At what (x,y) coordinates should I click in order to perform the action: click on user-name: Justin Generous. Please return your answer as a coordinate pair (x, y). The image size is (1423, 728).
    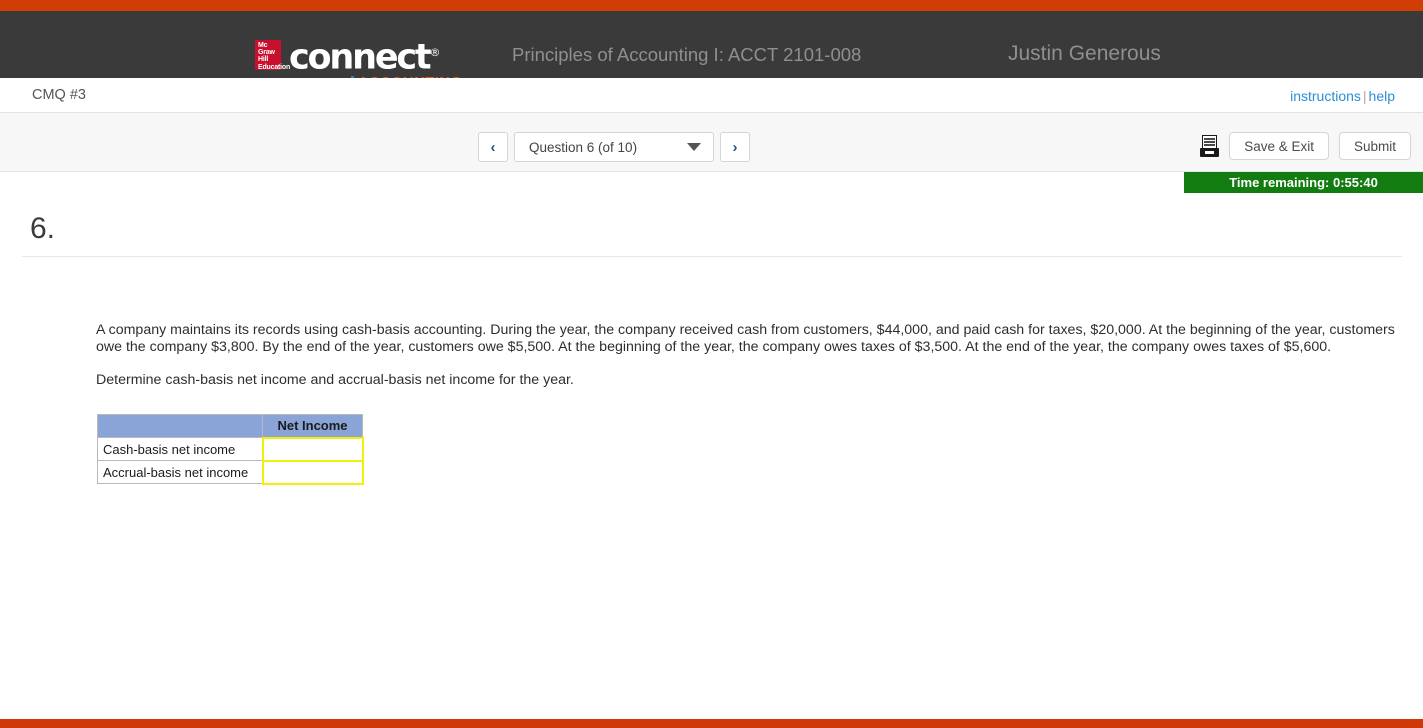
    Looking at the image, I should click on (1084, 54).